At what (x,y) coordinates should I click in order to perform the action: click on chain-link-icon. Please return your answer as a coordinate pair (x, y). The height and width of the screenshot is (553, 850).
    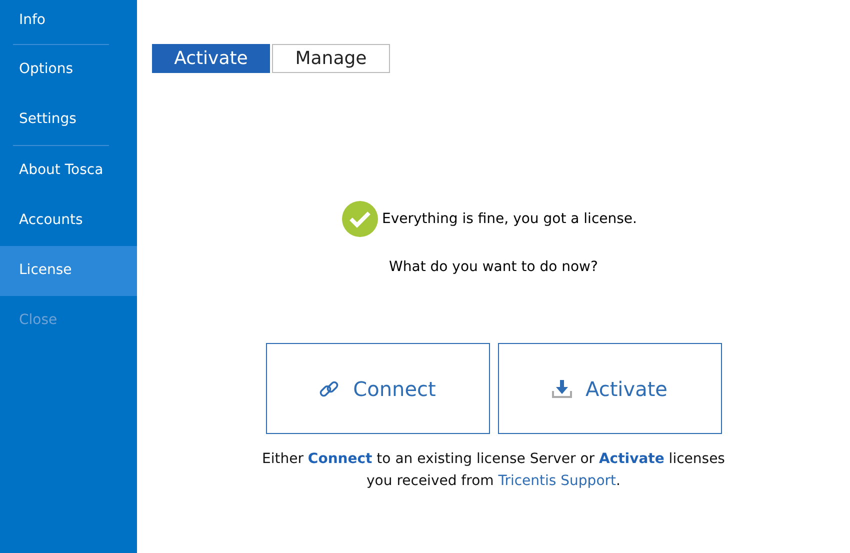
    Looking at the image, I should click on (329, 388).